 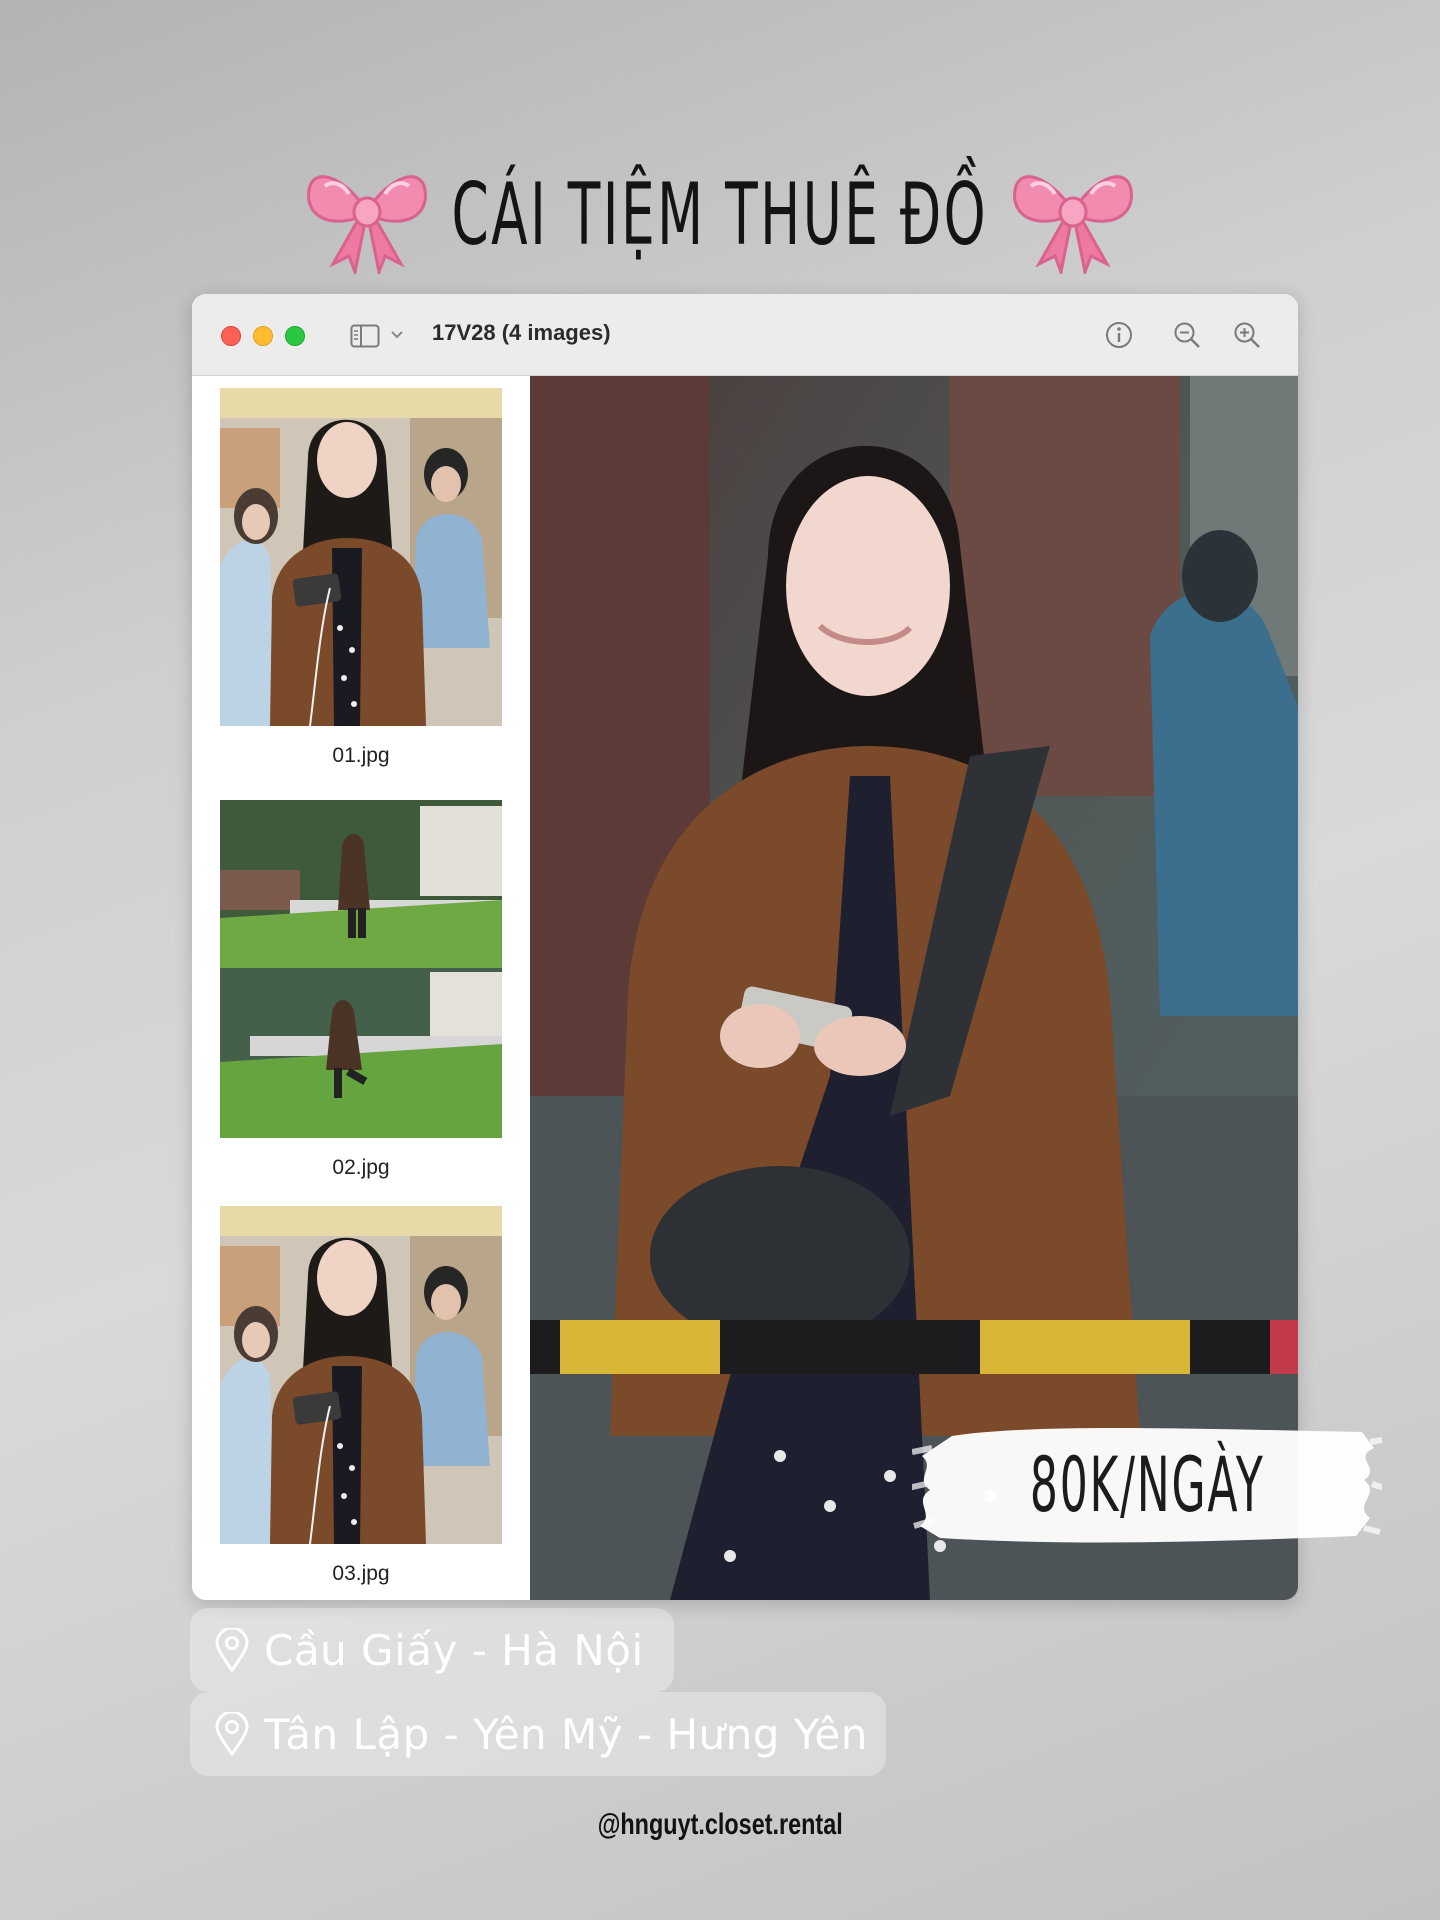 What do you see at coordinates (361, 1573) in the screenshot?
I see `thumbnail-label: 03.jpg` at bounding box center [361, 1573].